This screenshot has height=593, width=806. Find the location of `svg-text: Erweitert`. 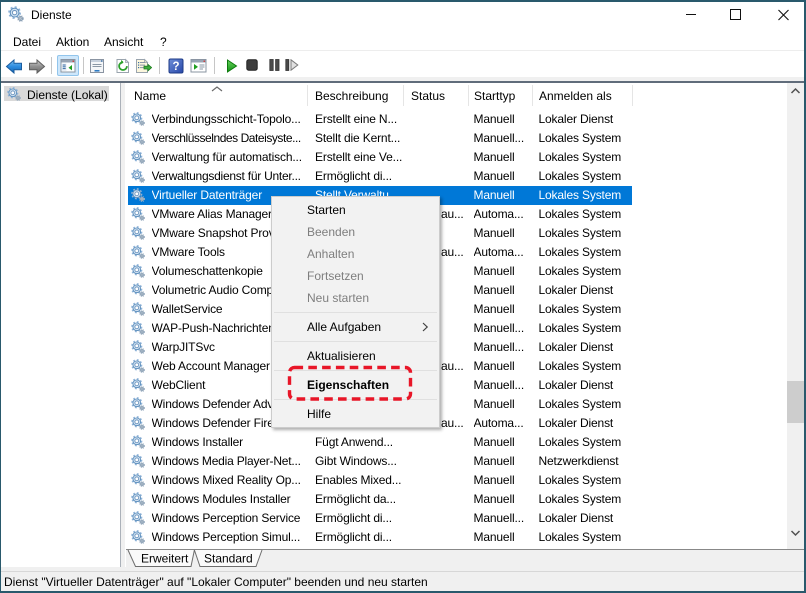

svg-text: Erweitert is located at coordinates (165, 559).